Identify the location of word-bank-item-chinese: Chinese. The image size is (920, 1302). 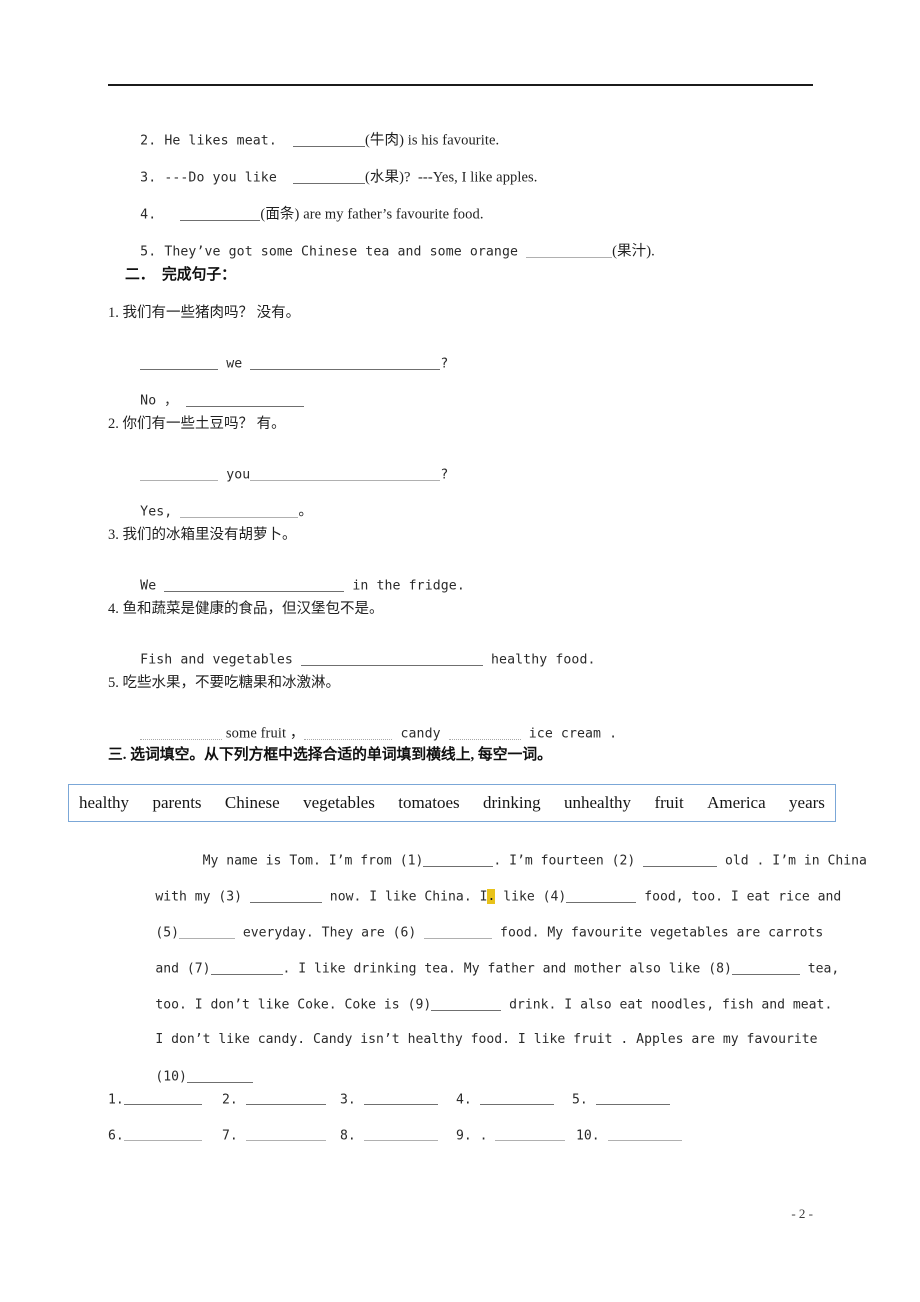
(252, 803).